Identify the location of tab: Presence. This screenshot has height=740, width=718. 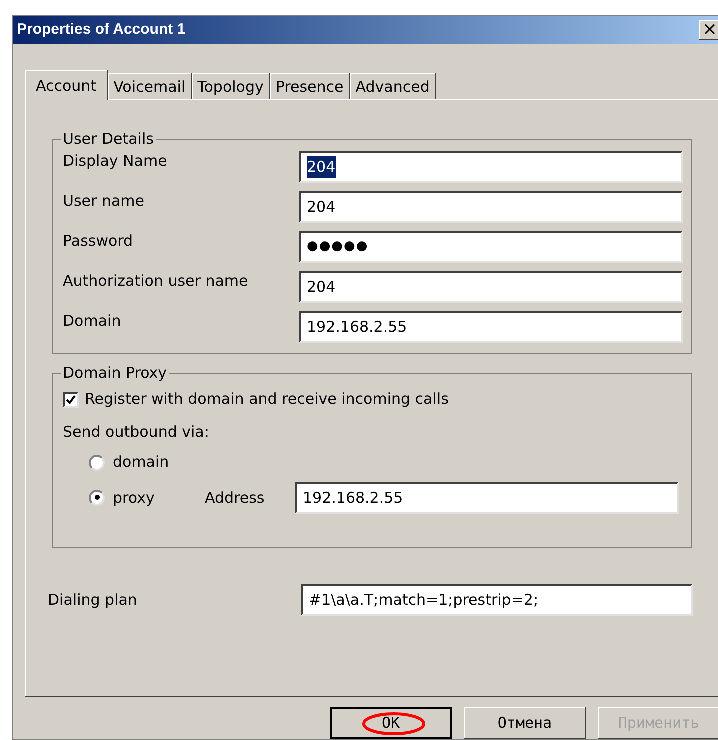
(310, 86).